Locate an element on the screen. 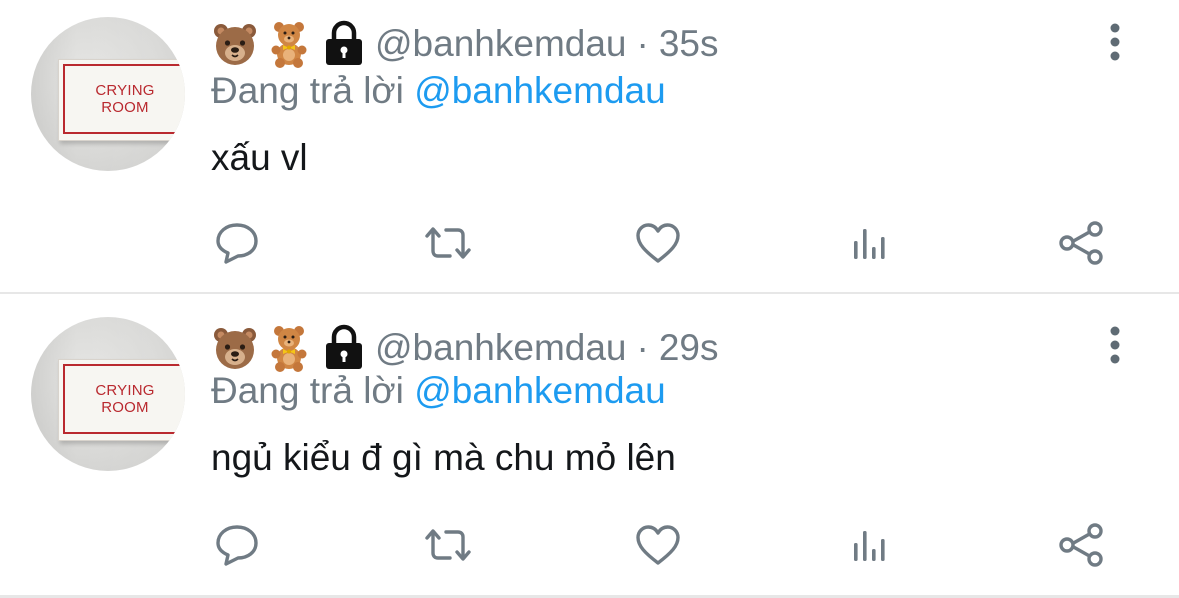 This screenshot has width=1179, height=598. tweet-text: xấu vl is located at coordinates (259, 157).